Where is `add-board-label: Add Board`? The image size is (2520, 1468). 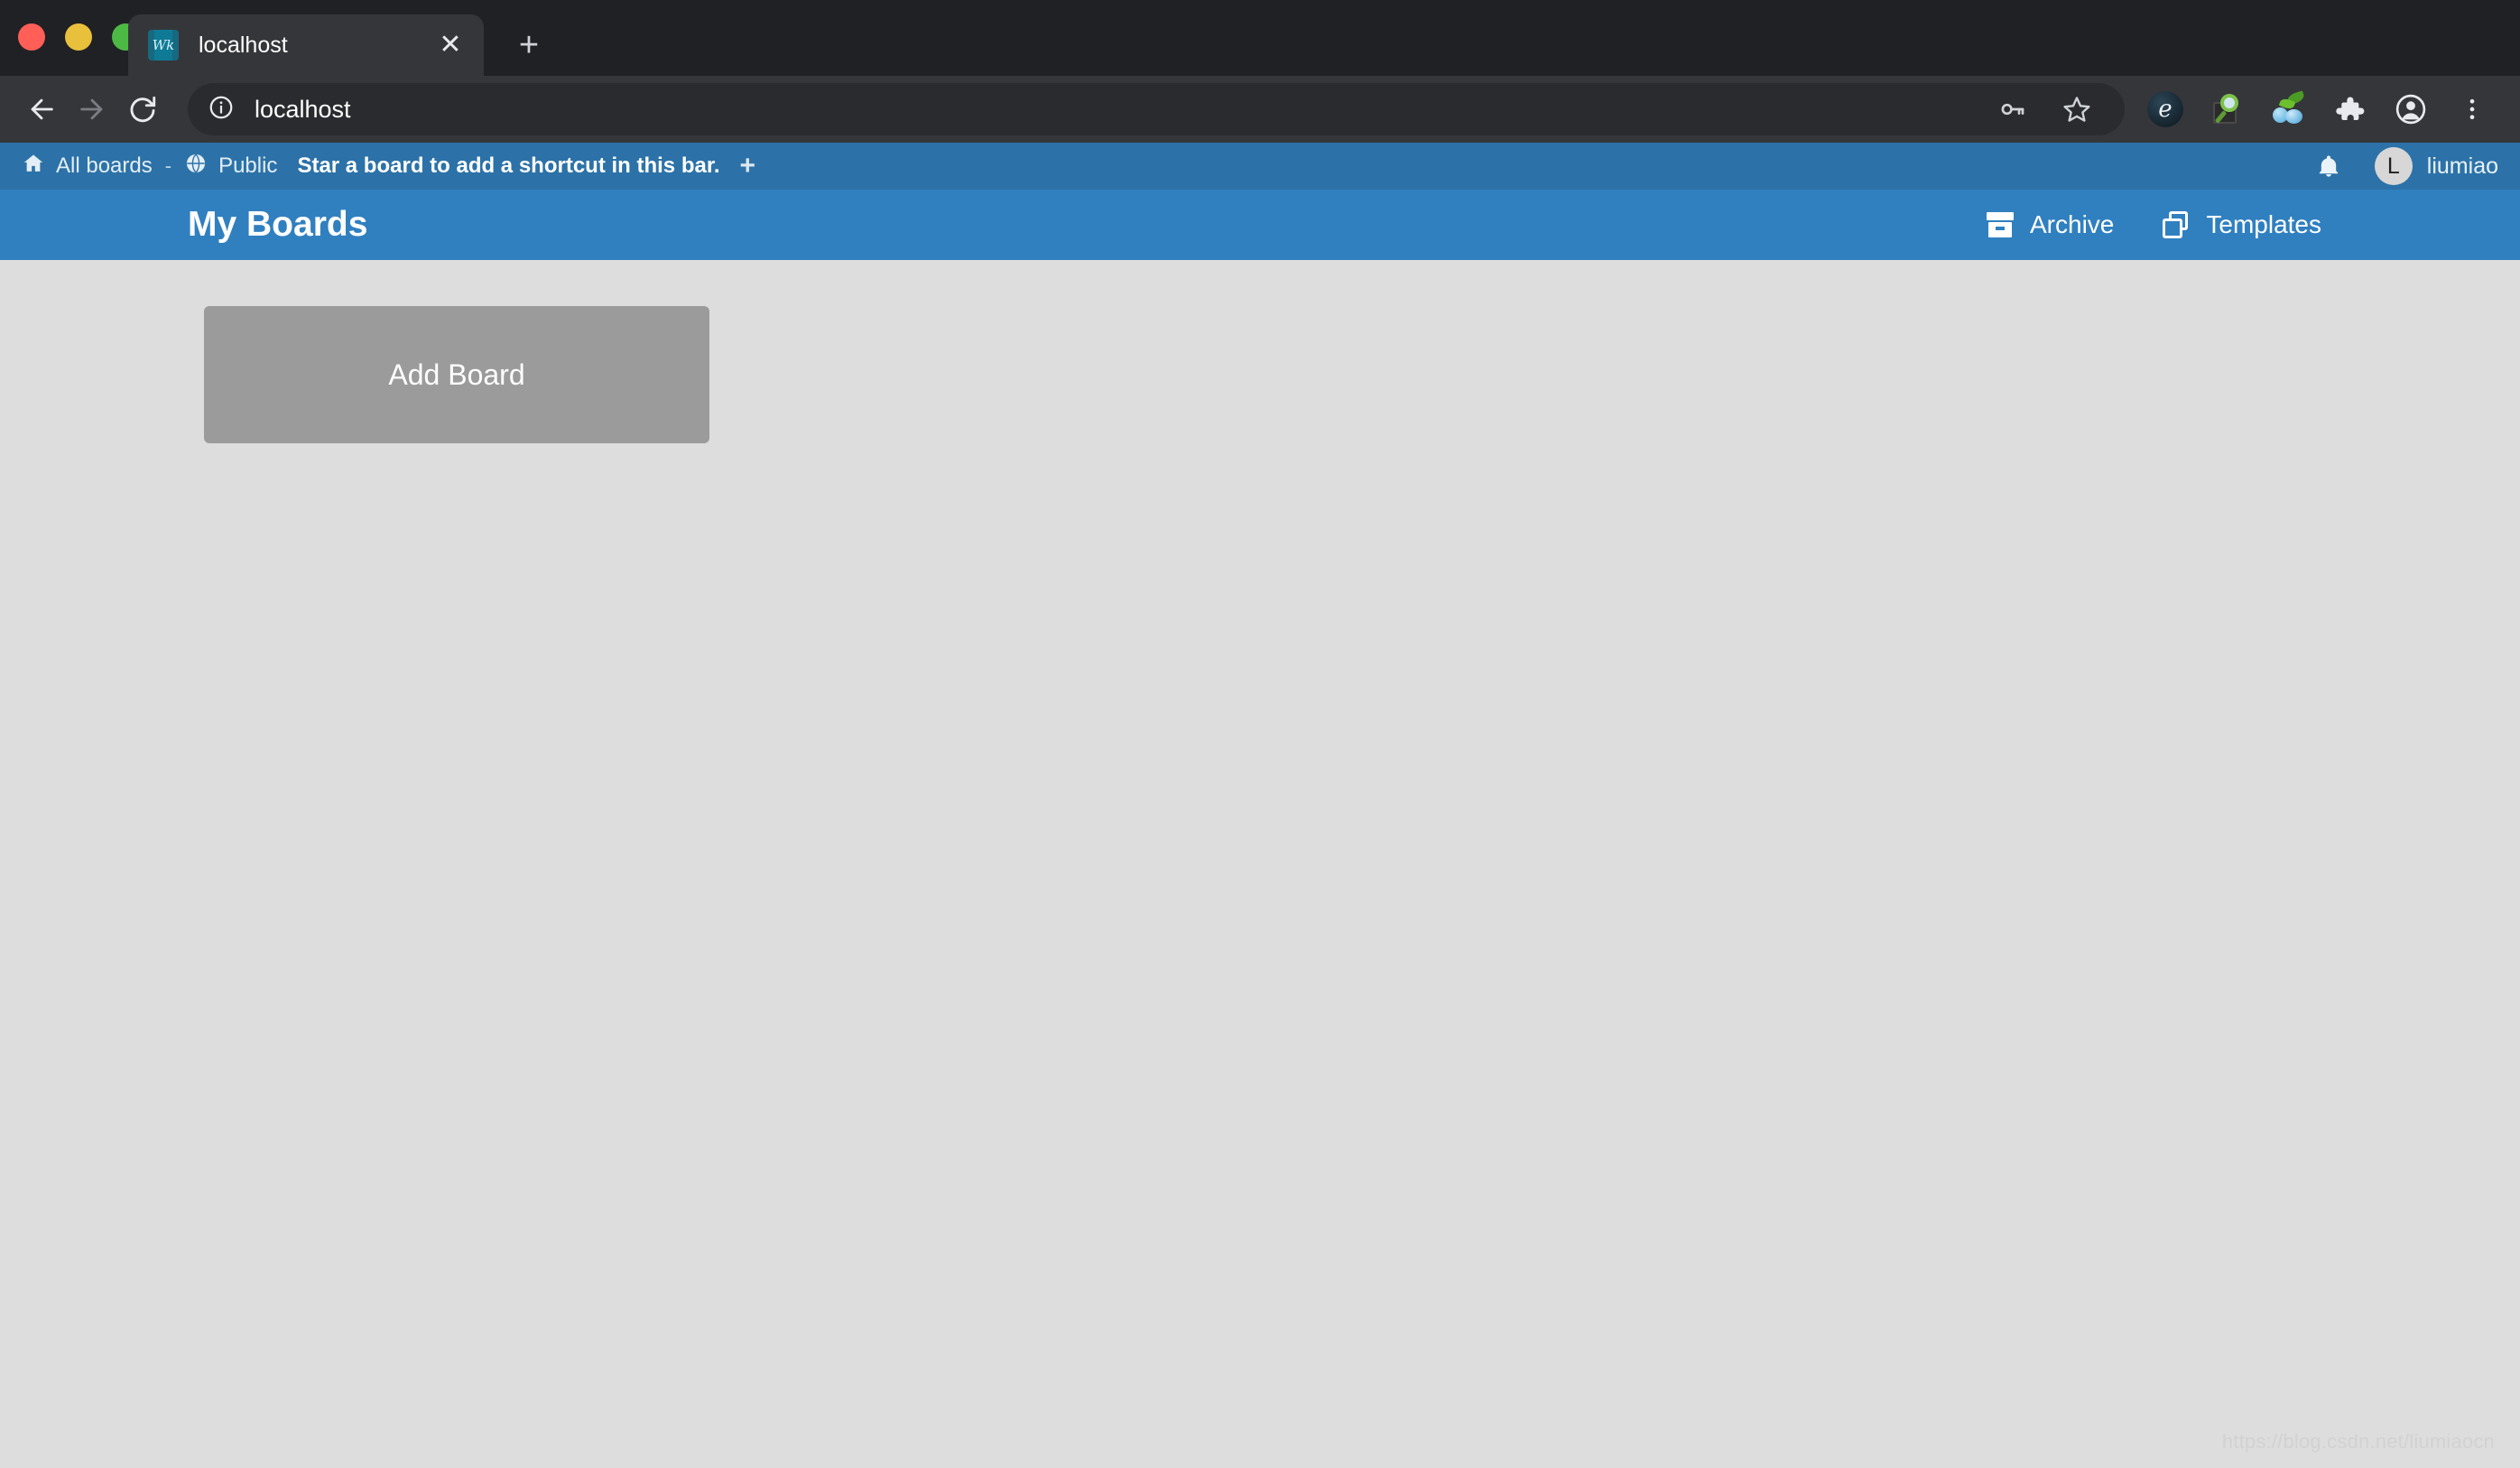 add-board-label: Add Board is located at coordinates (456, 374).